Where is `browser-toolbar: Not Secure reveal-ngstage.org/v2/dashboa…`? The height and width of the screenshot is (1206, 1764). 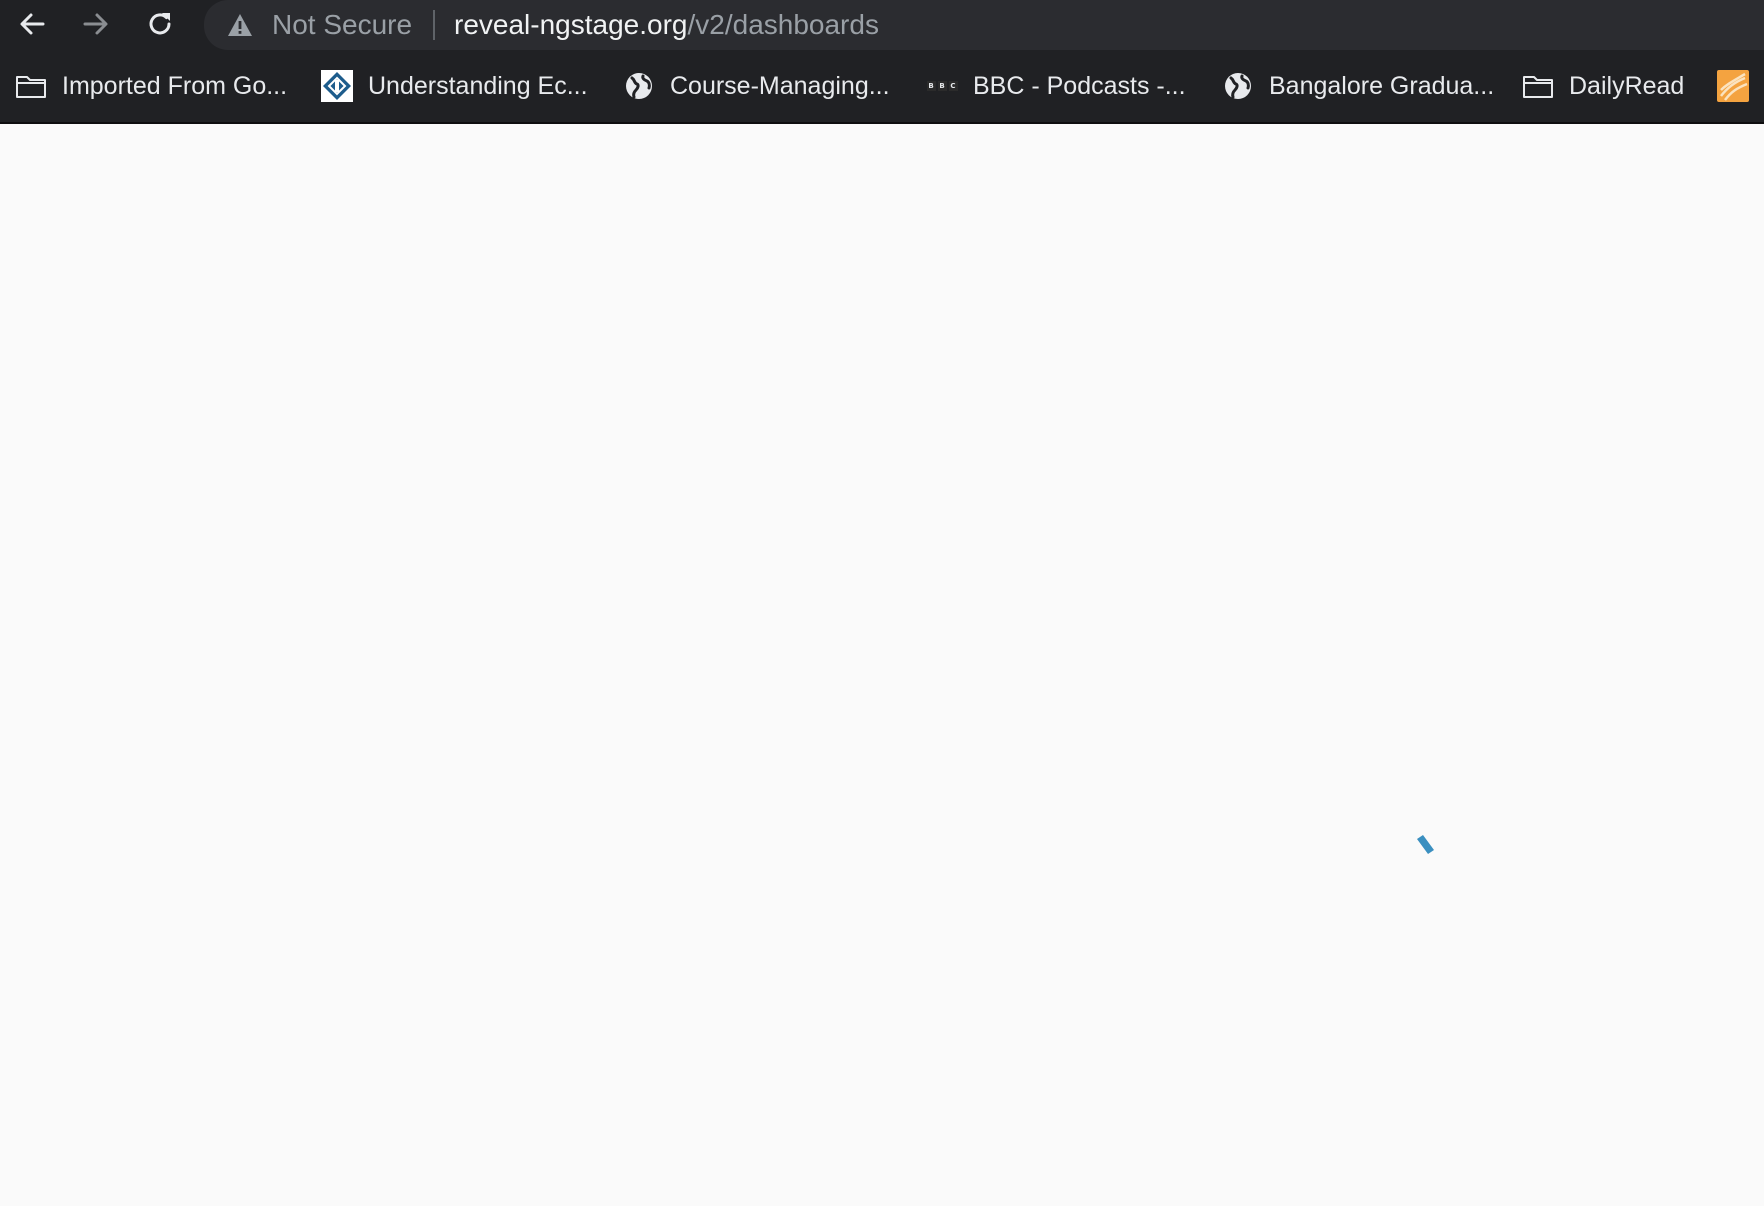
browser-toolbar: Not Secure reveal-ngstage.org/v2/dashboa… is located at coordinates (882, 25).